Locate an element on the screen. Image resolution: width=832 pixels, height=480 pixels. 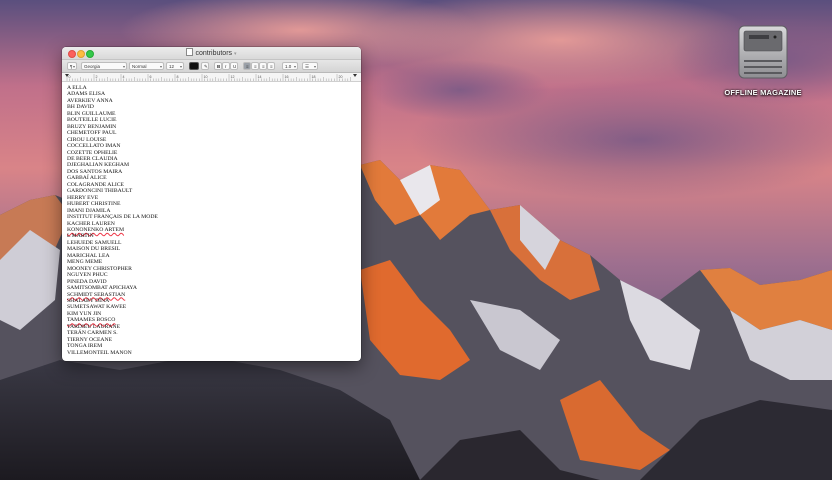
window-title-text: contributors is located at coordinates (214, 53).